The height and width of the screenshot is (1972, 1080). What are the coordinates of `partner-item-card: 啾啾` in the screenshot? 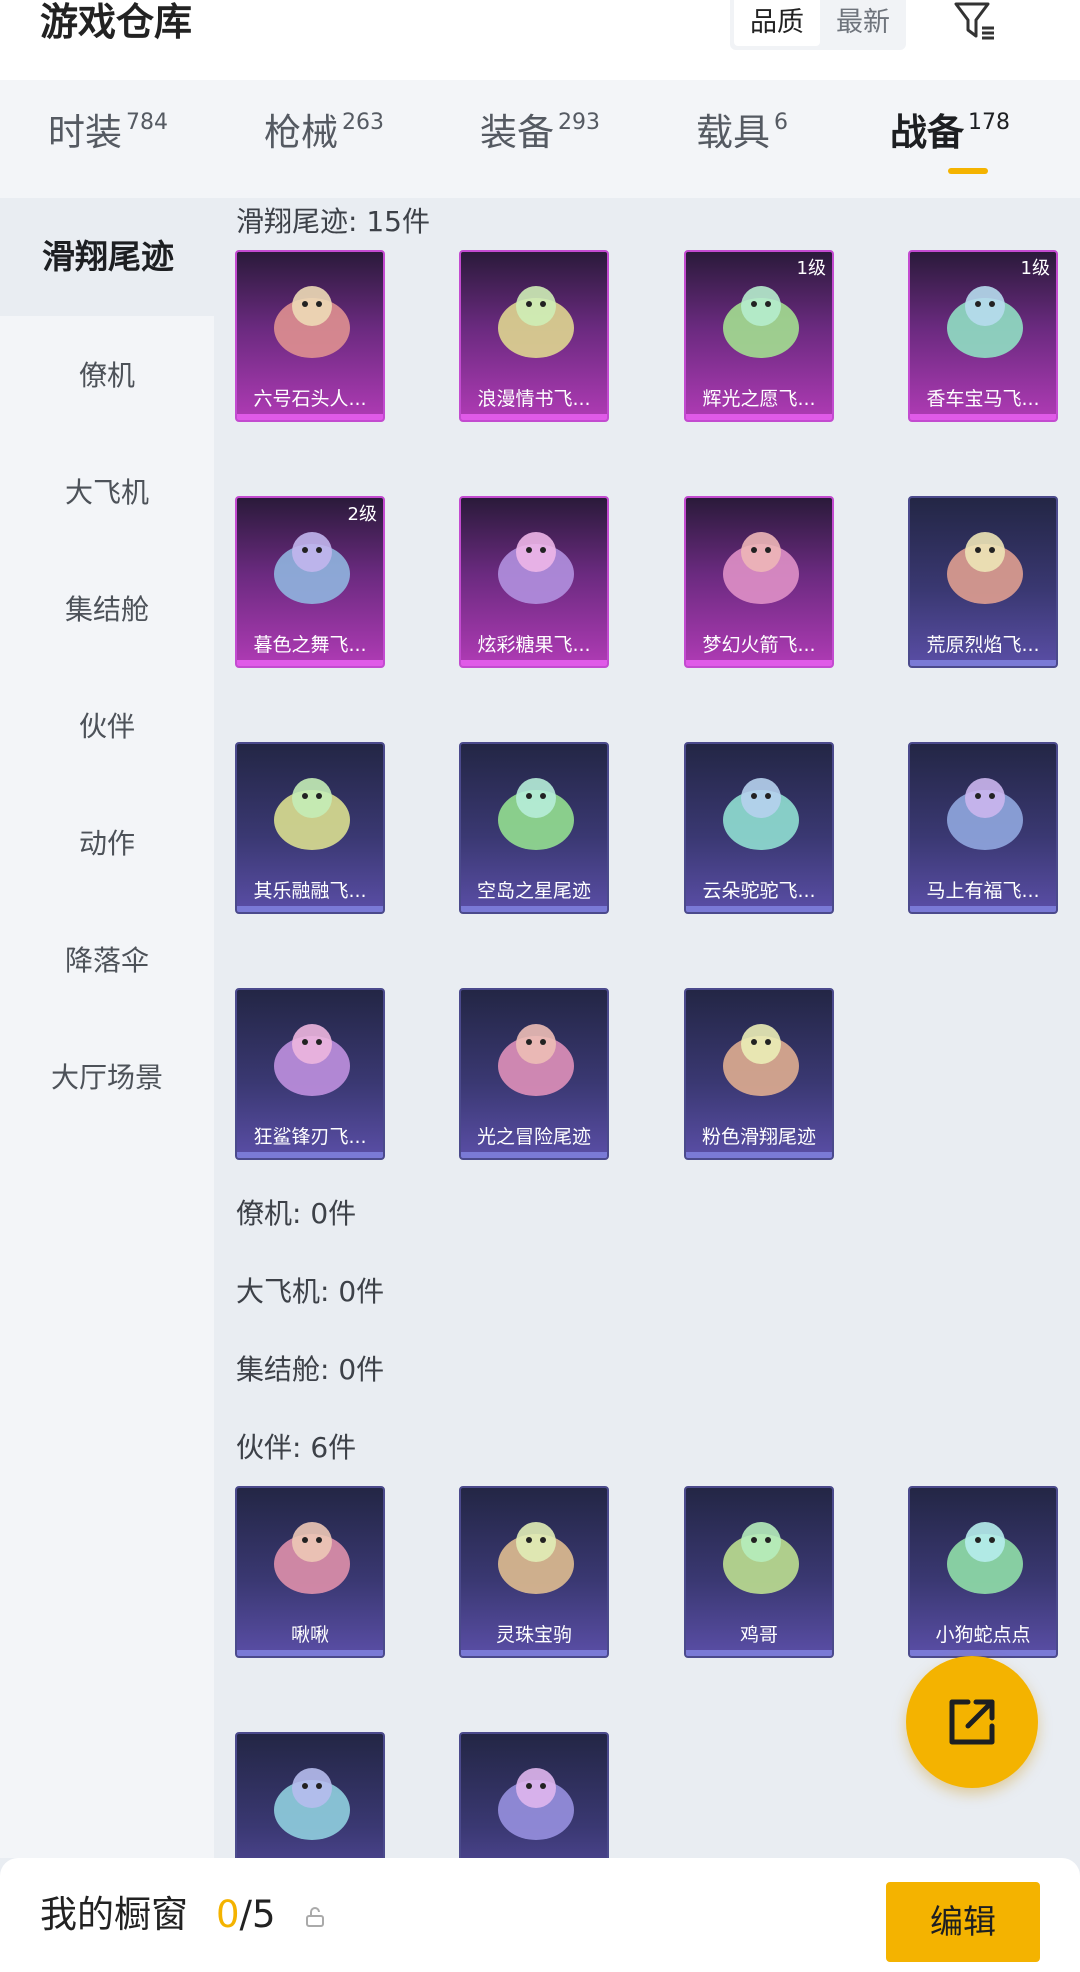 It's located at (310, 1572).